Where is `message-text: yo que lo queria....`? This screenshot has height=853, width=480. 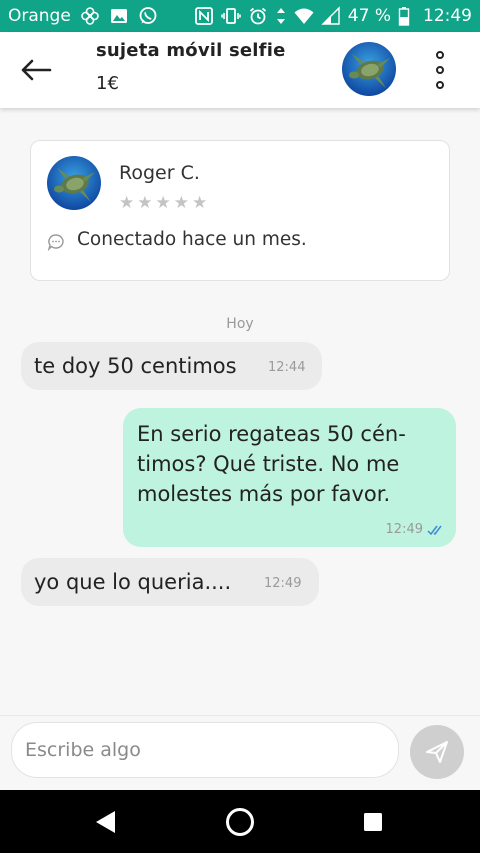 message-text: yo que lo queria.... is located at coordinates (133, 582).